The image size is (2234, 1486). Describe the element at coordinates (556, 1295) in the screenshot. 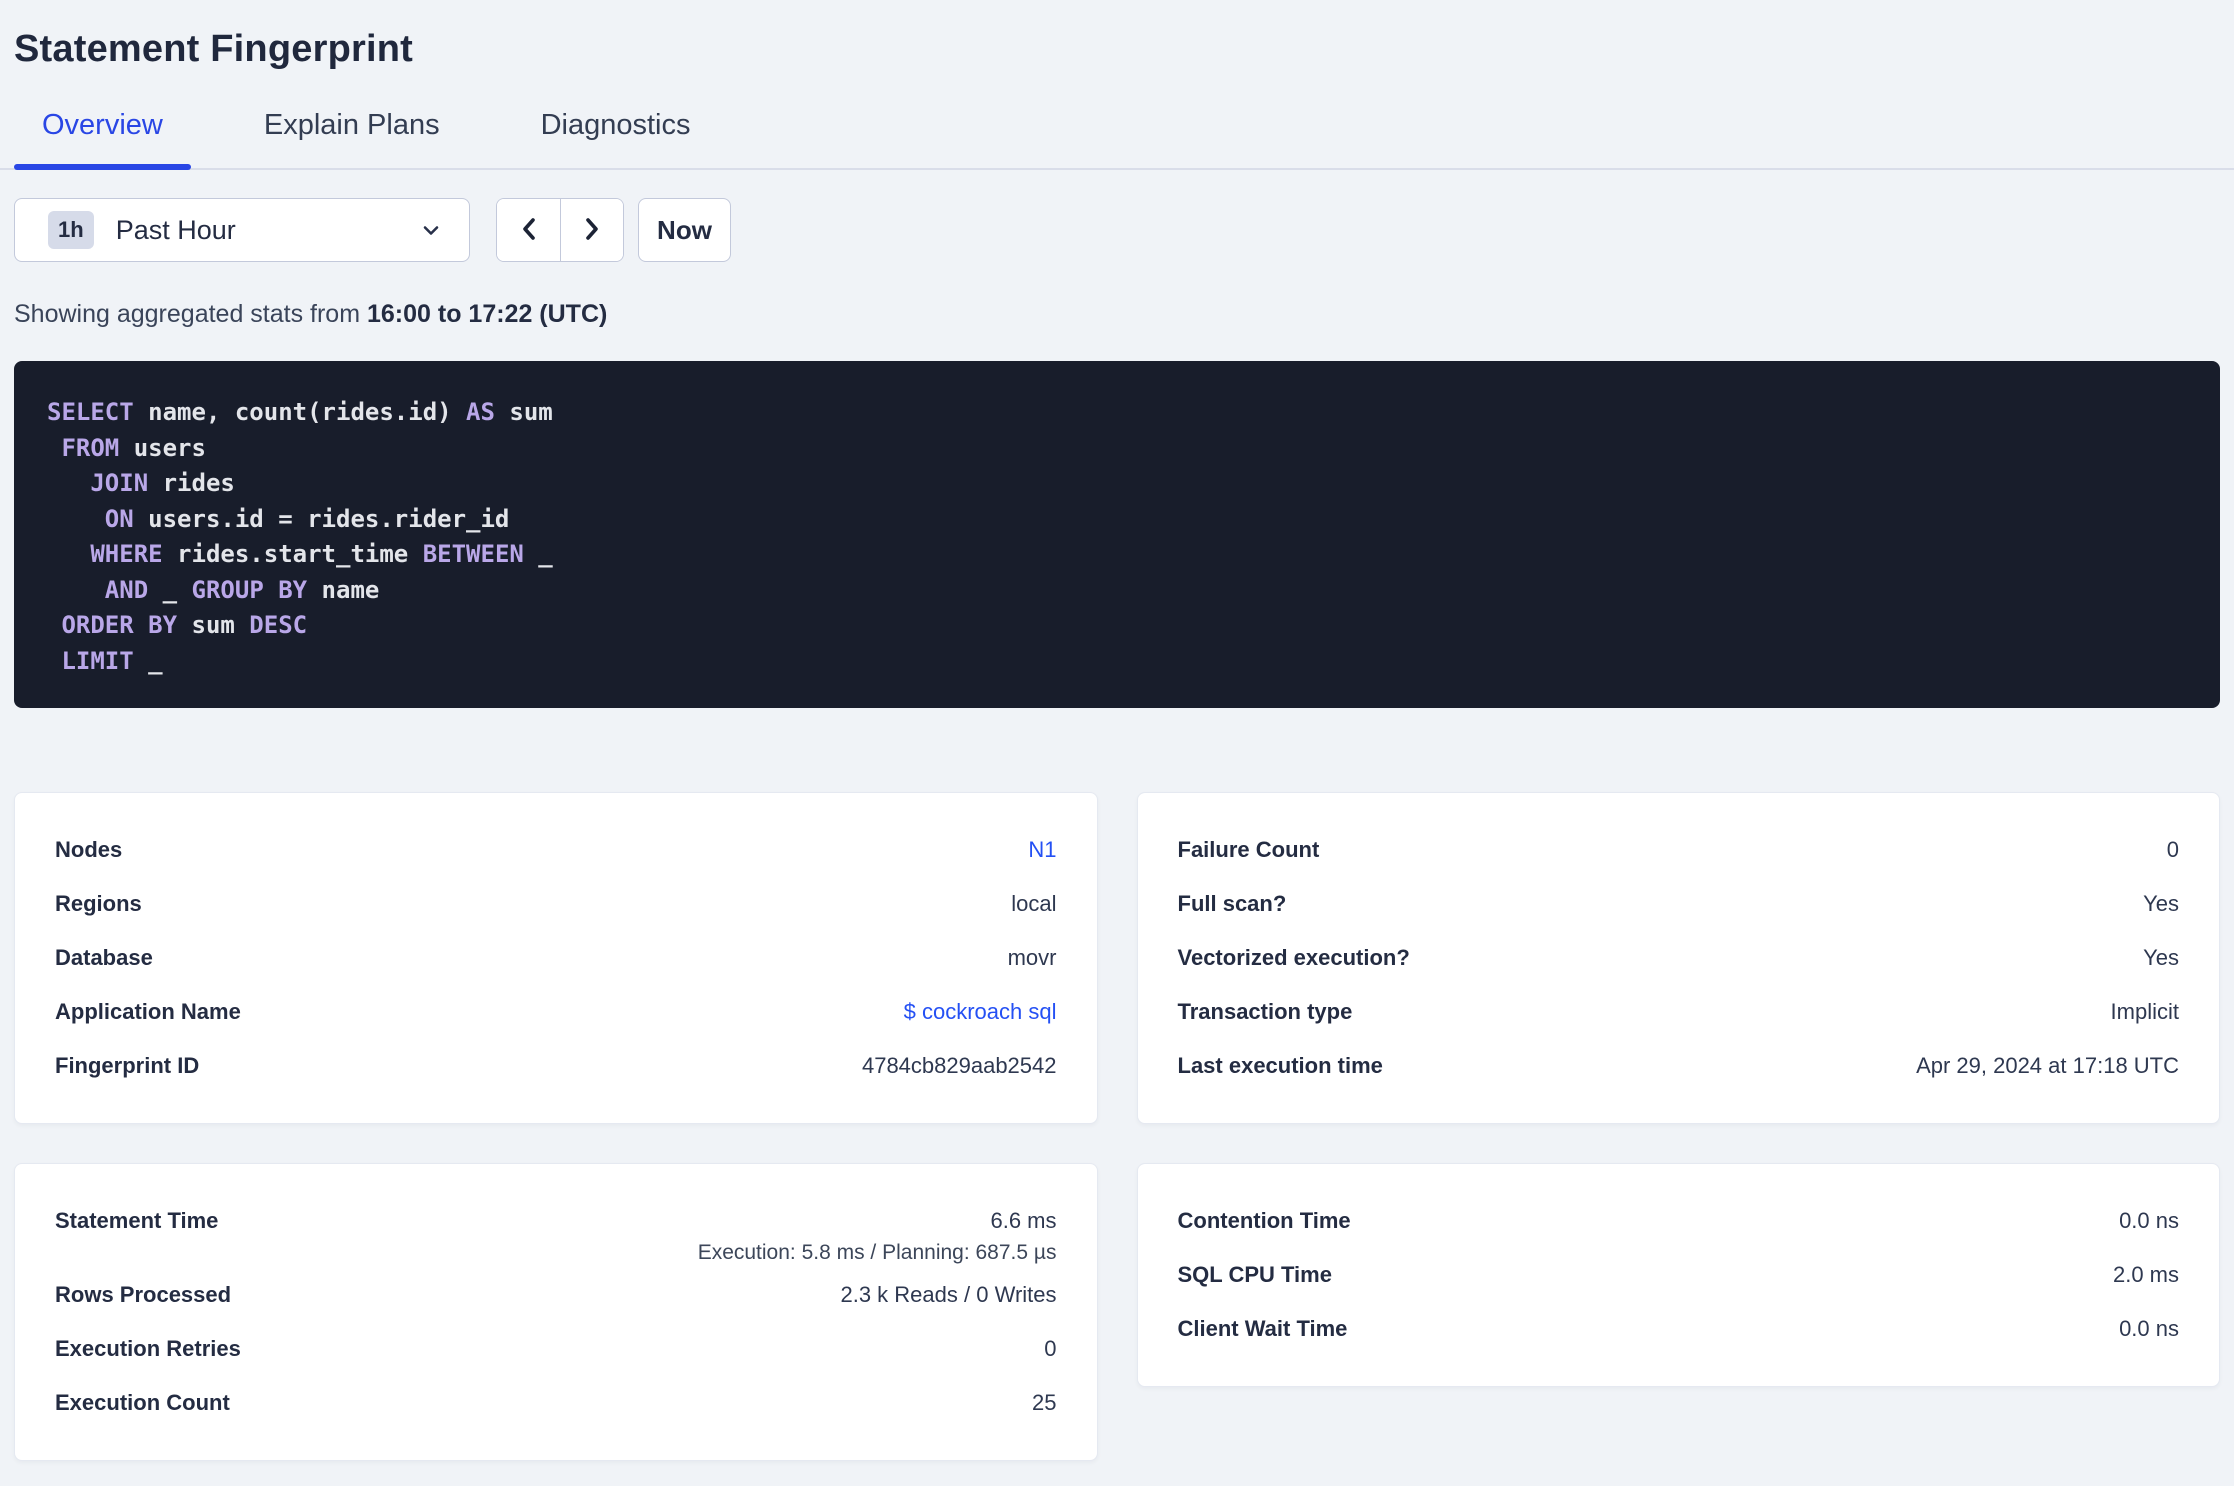

I see `stat-row: Rows Processed 2.3 k Reads / 0 Writes` at that location.